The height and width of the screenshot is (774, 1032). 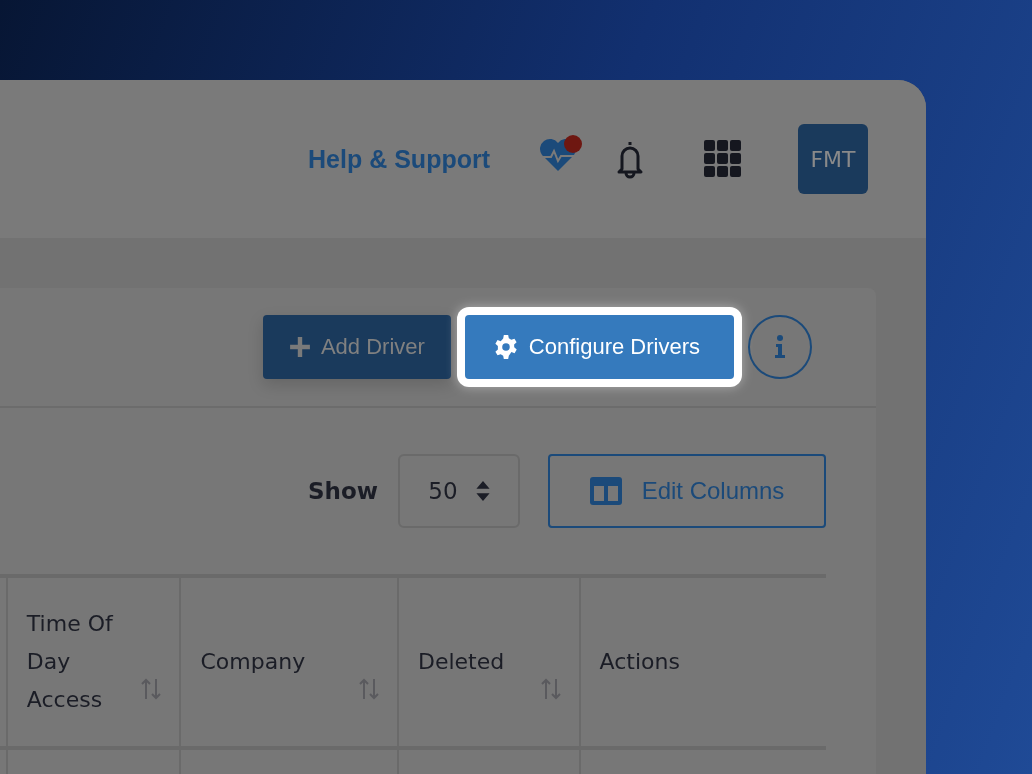 I want to click on user-avatar: FMT, so click(x=833, y=159).